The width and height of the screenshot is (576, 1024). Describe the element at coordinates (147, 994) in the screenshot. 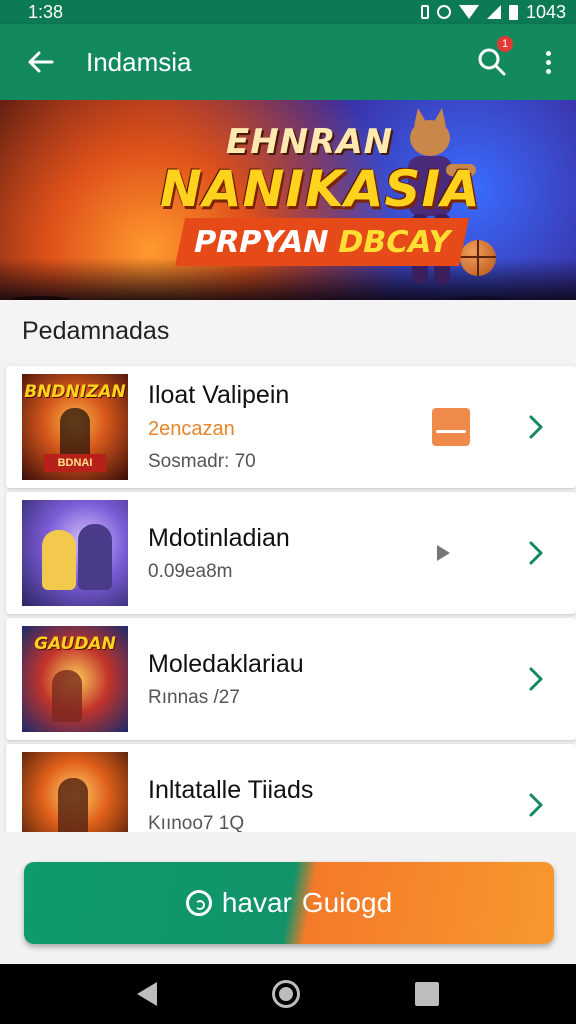

I see `nav-back-icon` at that location.